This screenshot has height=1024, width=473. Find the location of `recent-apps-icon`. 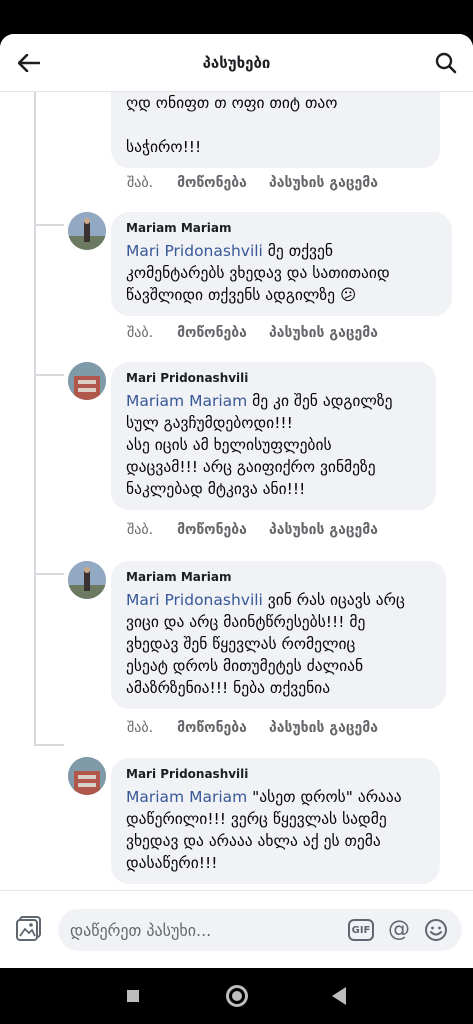

recent-apps-icon is located at coordinates (133, 996).